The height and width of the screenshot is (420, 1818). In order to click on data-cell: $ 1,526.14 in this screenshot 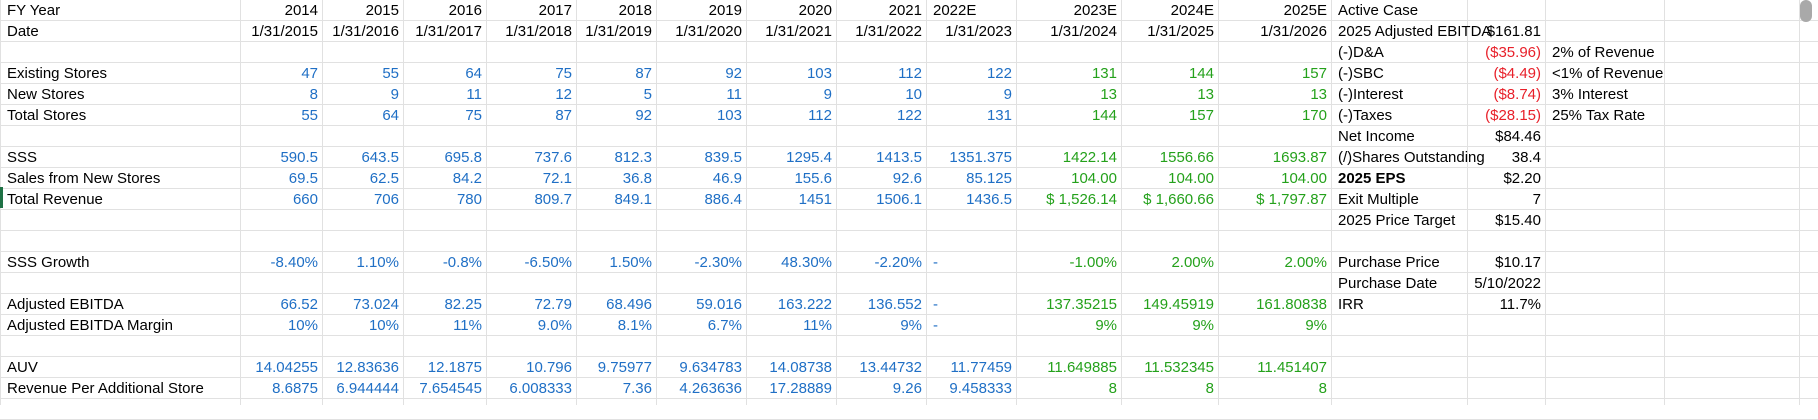, I will do `click(1068, 199)`.